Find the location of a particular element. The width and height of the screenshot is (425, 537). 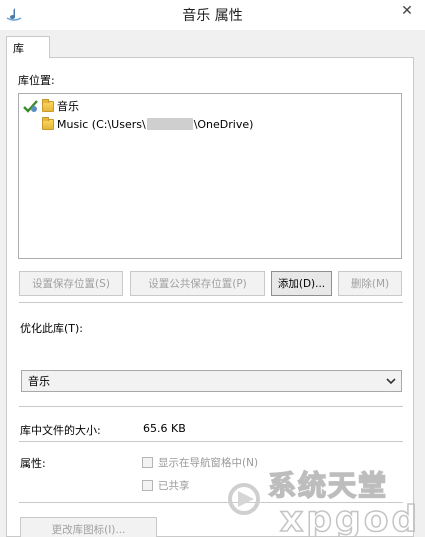

window-title: 音乐 属性 is located at coordinates (212, 16).